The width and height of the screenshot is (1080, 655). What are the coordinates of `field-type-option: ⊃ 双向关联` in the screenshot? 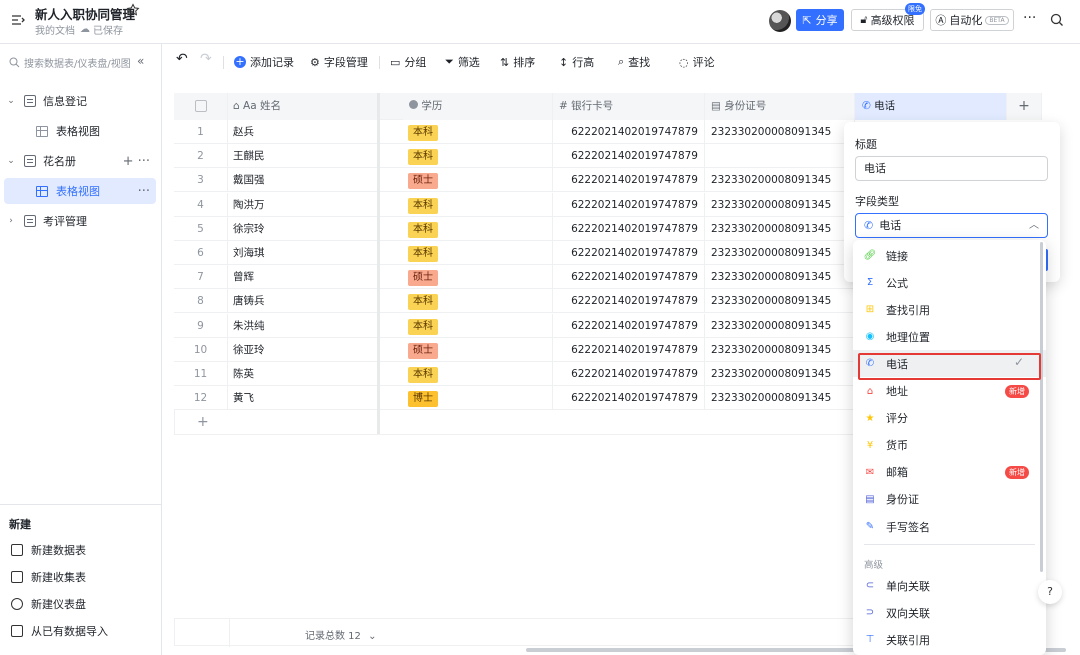 It's located at (949, 612).